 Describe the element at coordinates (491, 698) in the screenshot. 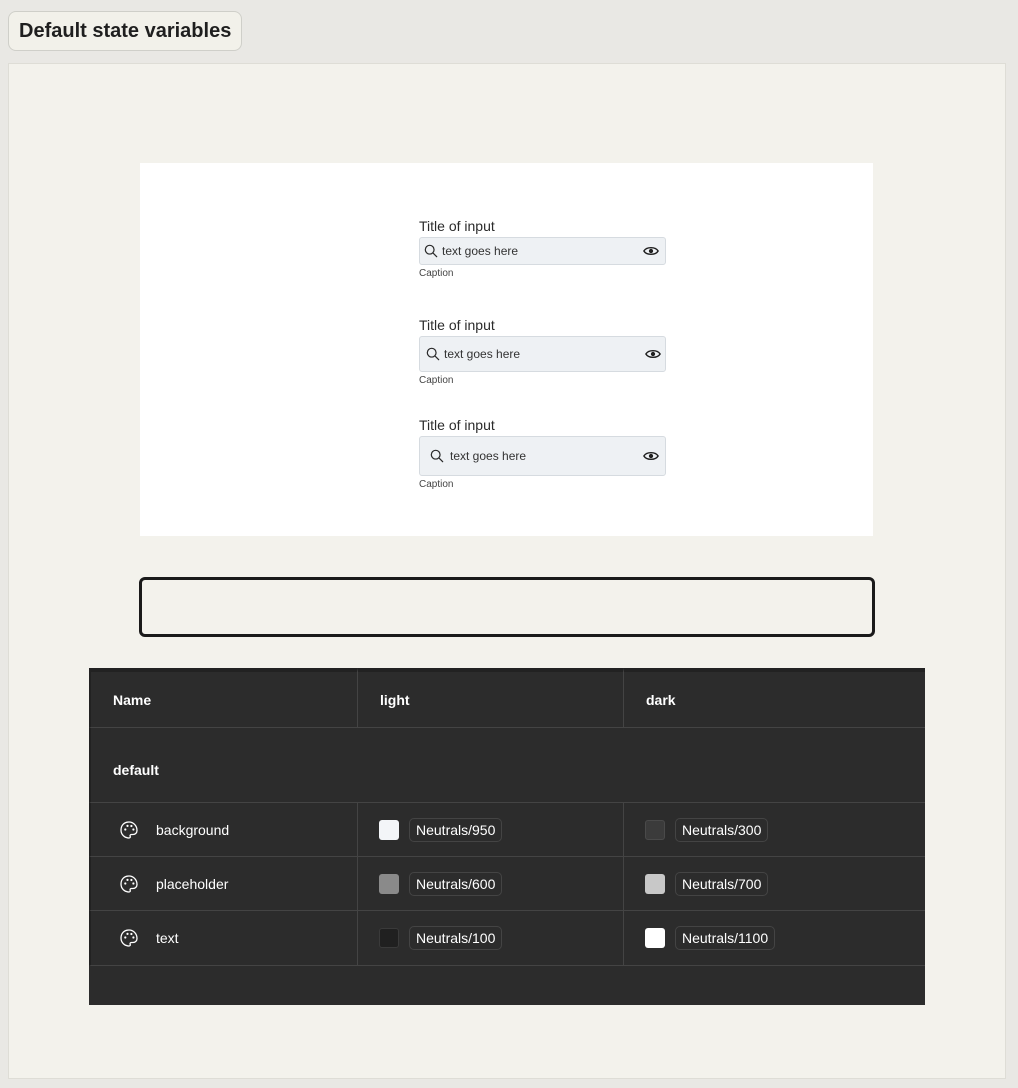

I see `column-header-light: light` at that location.